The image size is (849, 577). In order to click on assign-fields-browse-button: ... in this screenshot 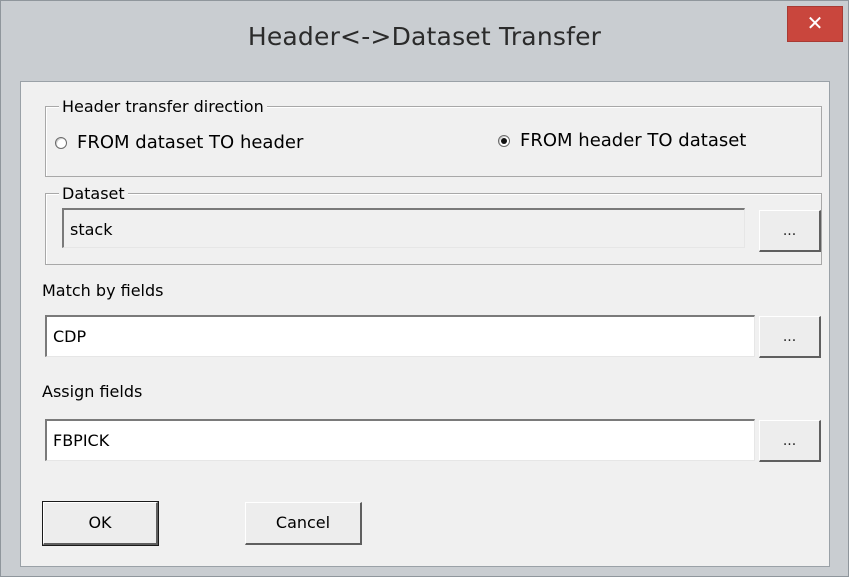, I will do `click(790, 441)`.